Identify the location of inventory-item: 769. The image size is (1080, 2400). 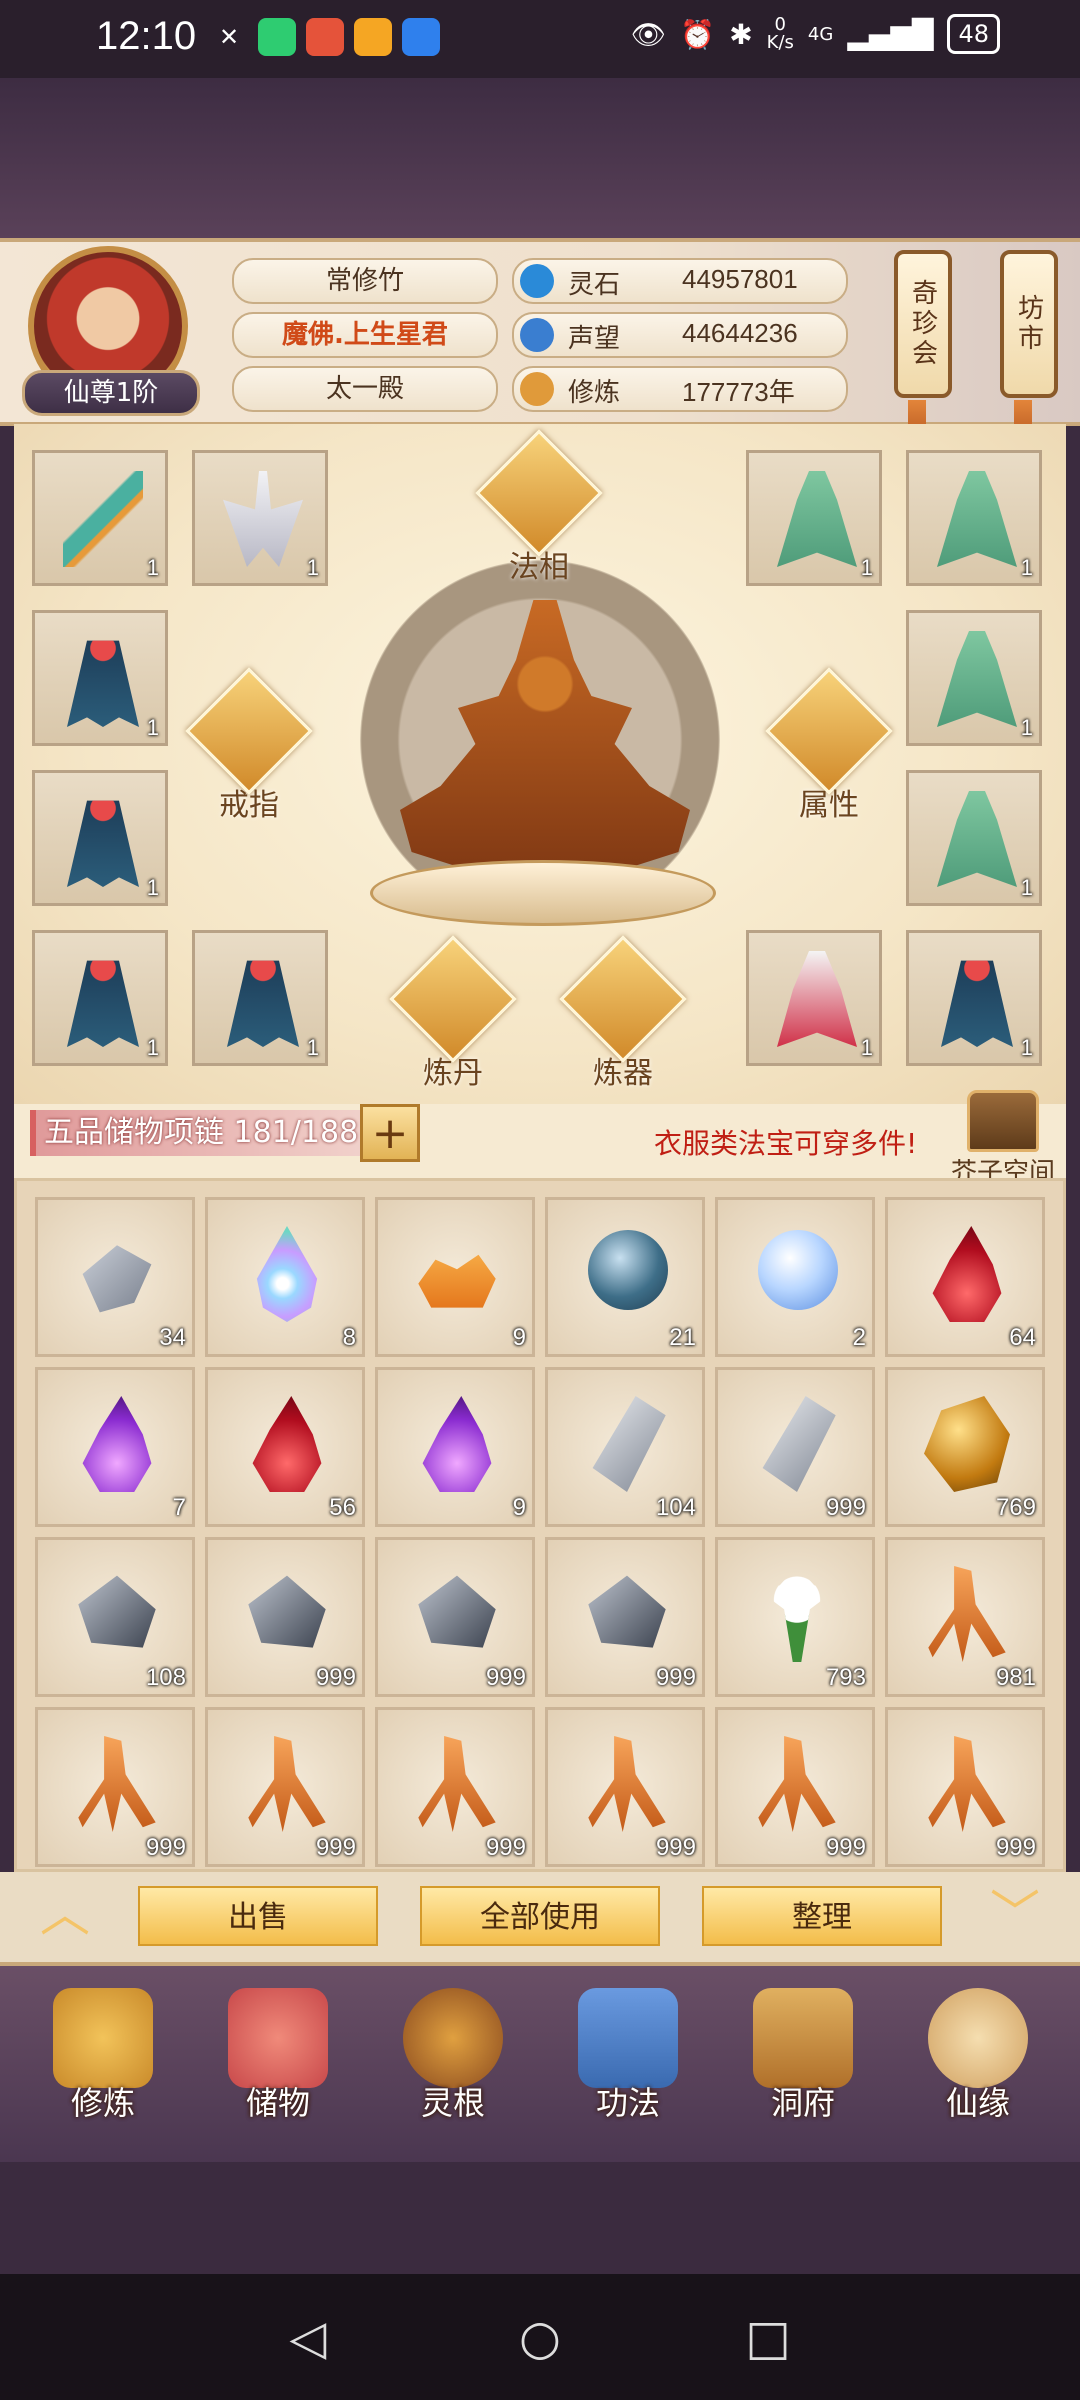
(965, 1447).